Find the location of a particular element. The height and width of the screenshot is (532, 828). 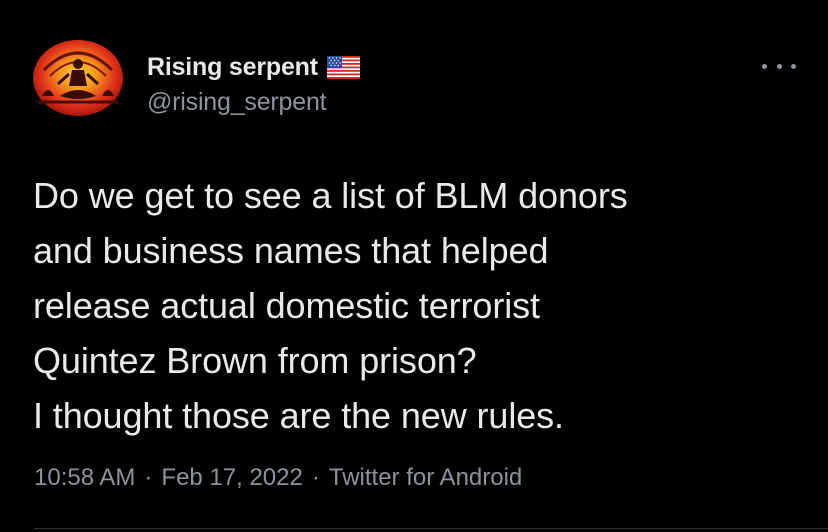

author-handle: @rising_serpent is located at coordinates (237, 102).